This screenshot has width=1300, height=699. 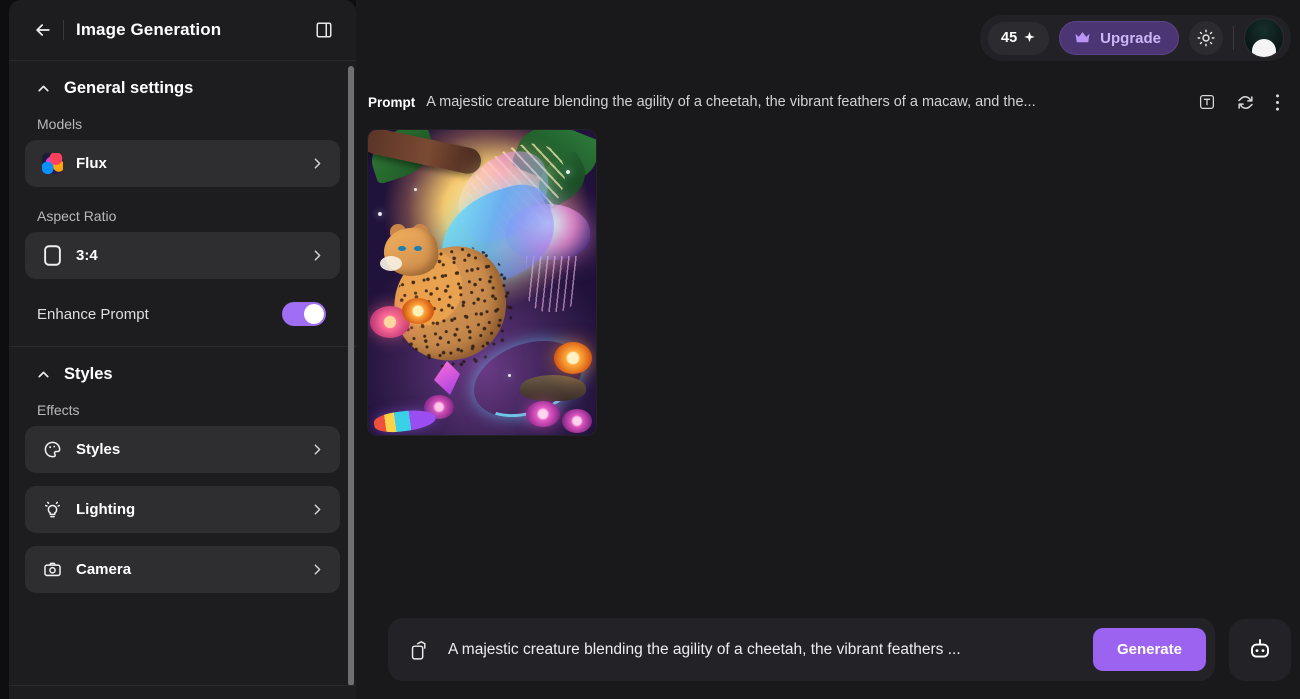 What do you see at coordinates (1260, 649) in the screenshot?
I see `robot-icon` at bounding box center [1260, 649].